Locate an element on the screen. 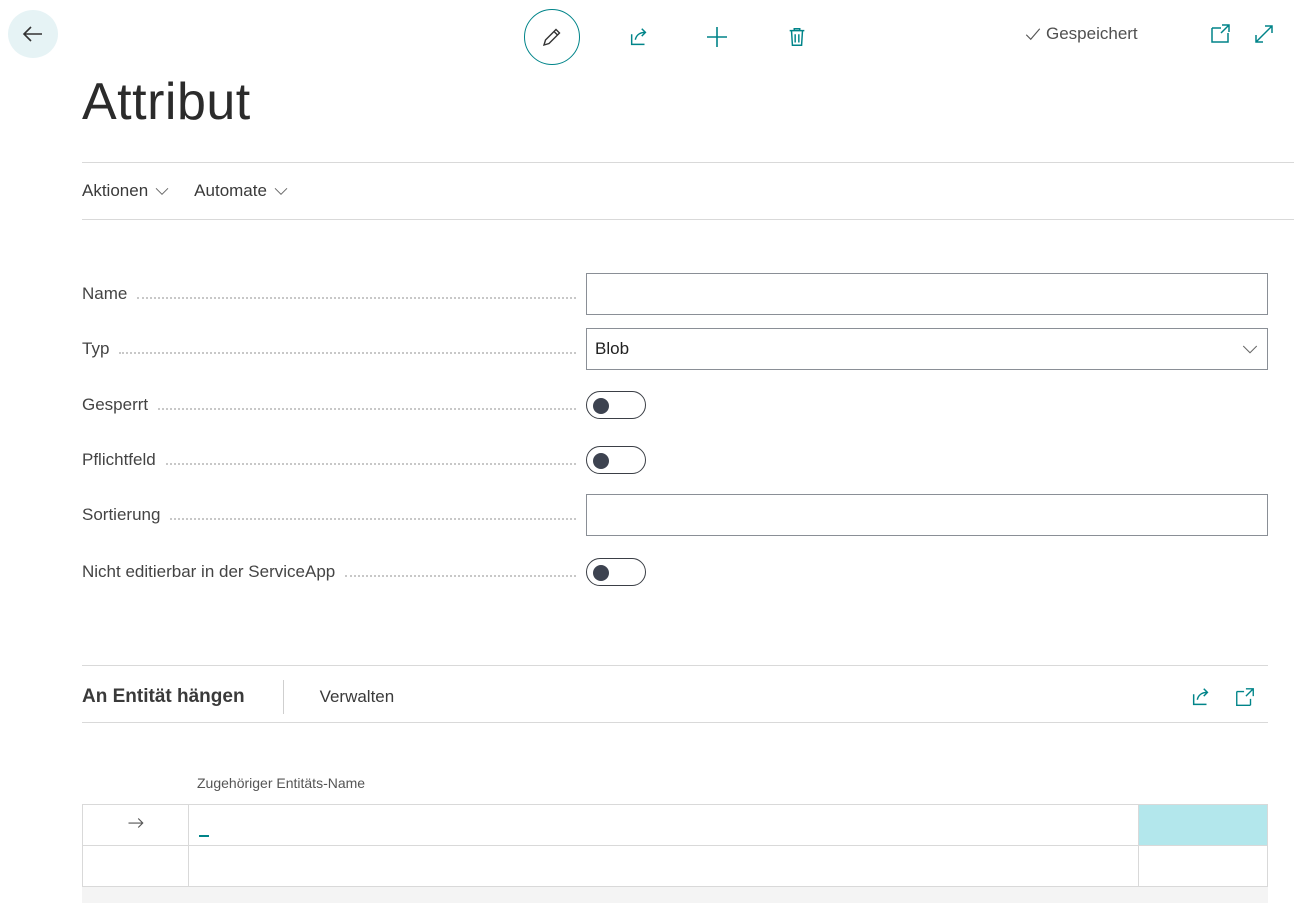 The width and height of the screenshot is (1296, 903). checkmark-icon is located at coordinates (1033, 34).